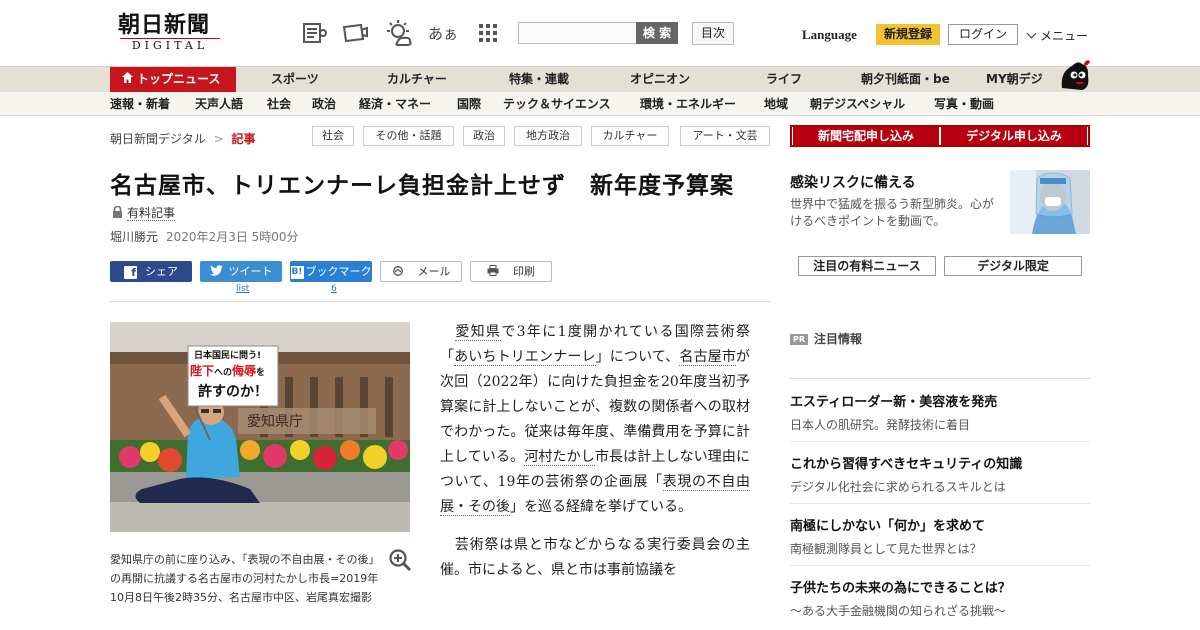  What do you see at coordinates (1057, 35) in the screenshot?
I see `menu-button: メニュー` at bounding box center [1057, 35].